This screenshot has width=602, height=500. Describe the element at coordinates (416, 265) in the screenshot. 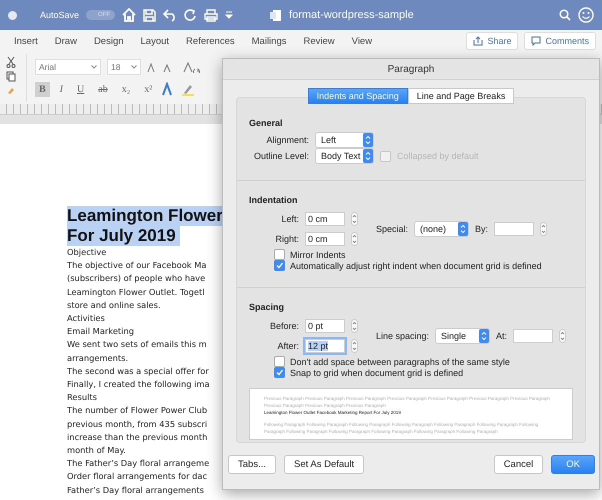

I see `checkbox-label: Automatically adjust right indent when document grid is defined` at that location.